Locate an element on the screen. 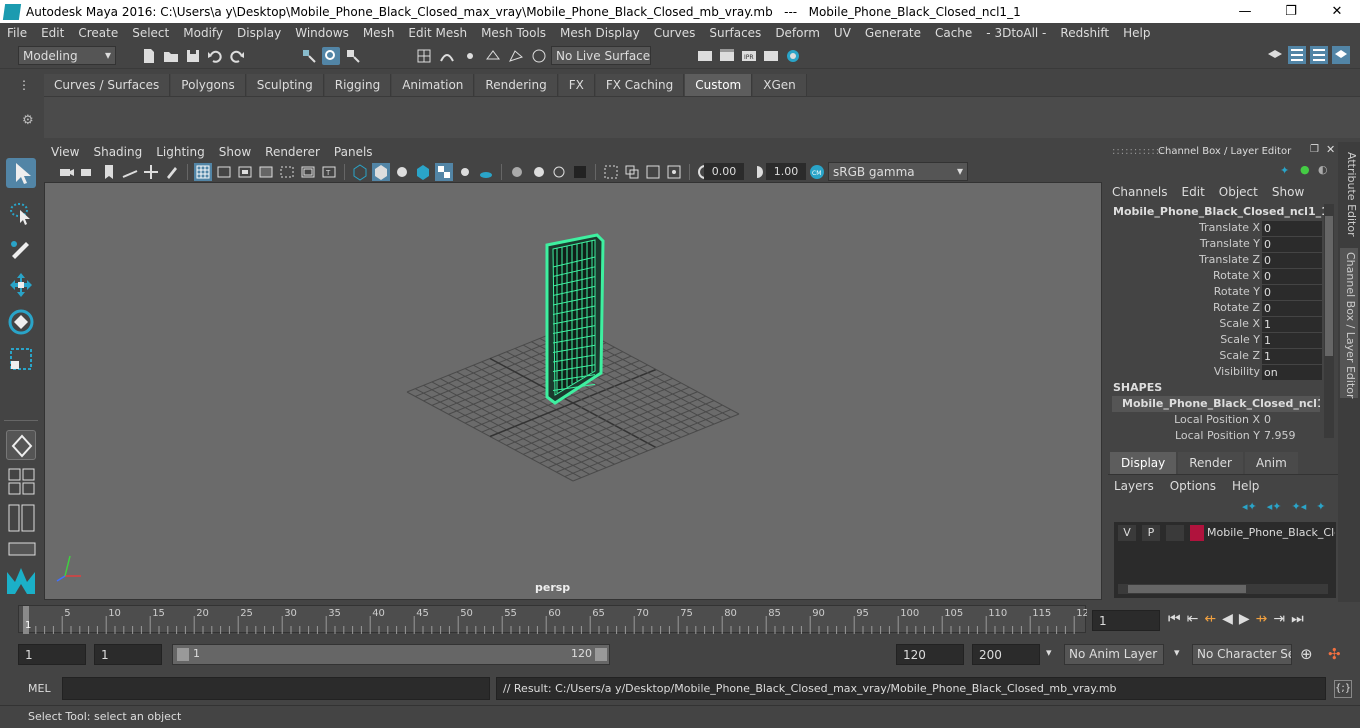 This screenshot has width=1360, height=728. default-material-icon is located at coordinates (402, 172).